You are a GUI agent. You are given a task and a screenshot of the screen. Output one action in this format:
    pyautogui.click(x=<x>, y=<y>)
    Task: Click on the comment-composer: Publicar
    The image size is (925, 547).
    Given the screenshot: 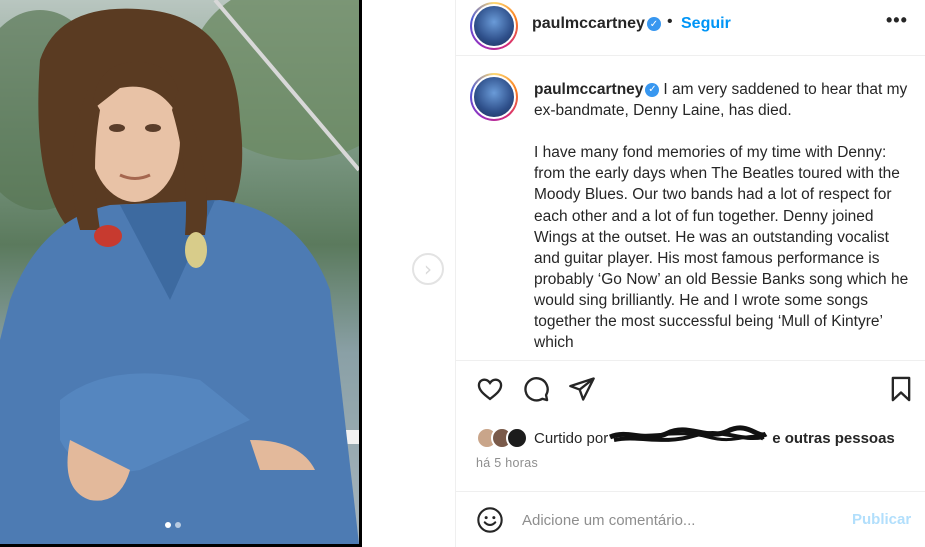 What is the action you would take?
    pyautogui.click(x=690, y=519)
    